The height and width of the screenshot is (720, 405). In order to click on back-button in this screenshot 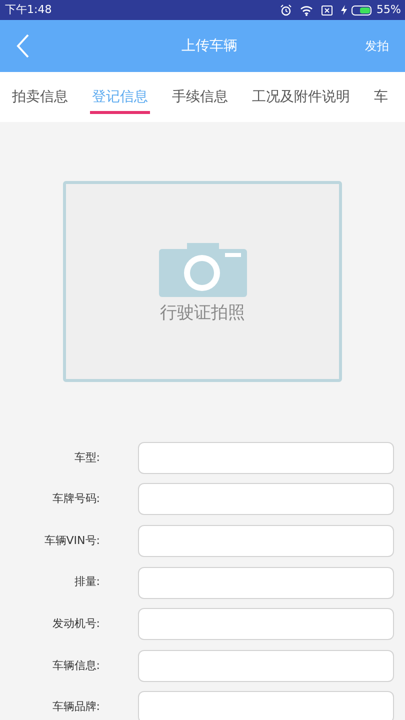, I will do `click(23, 46)`.